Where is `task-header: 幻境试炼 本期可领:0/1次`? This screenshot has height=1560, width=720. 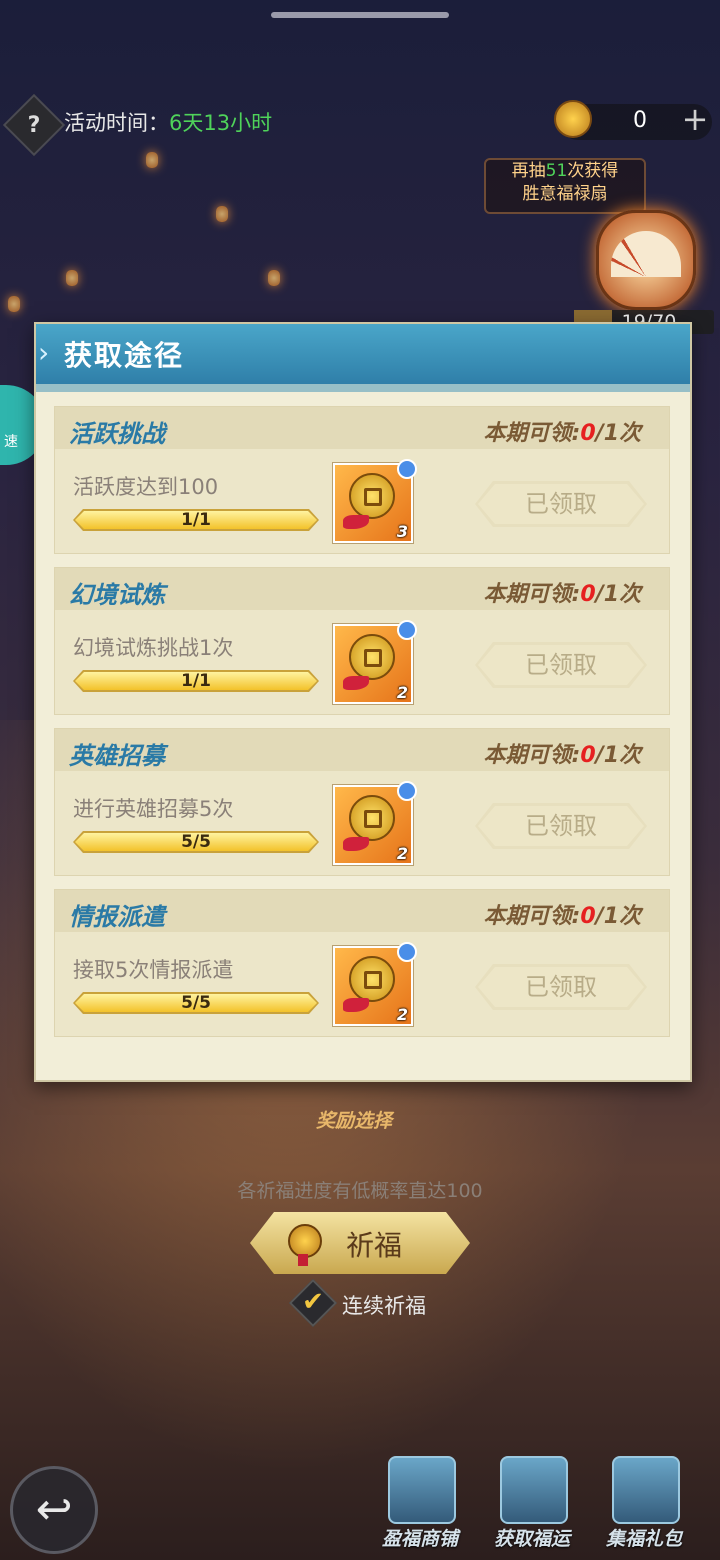
task-header: 幻境试炼 本期可领:0/1次 is located at coordinates (362, 589).